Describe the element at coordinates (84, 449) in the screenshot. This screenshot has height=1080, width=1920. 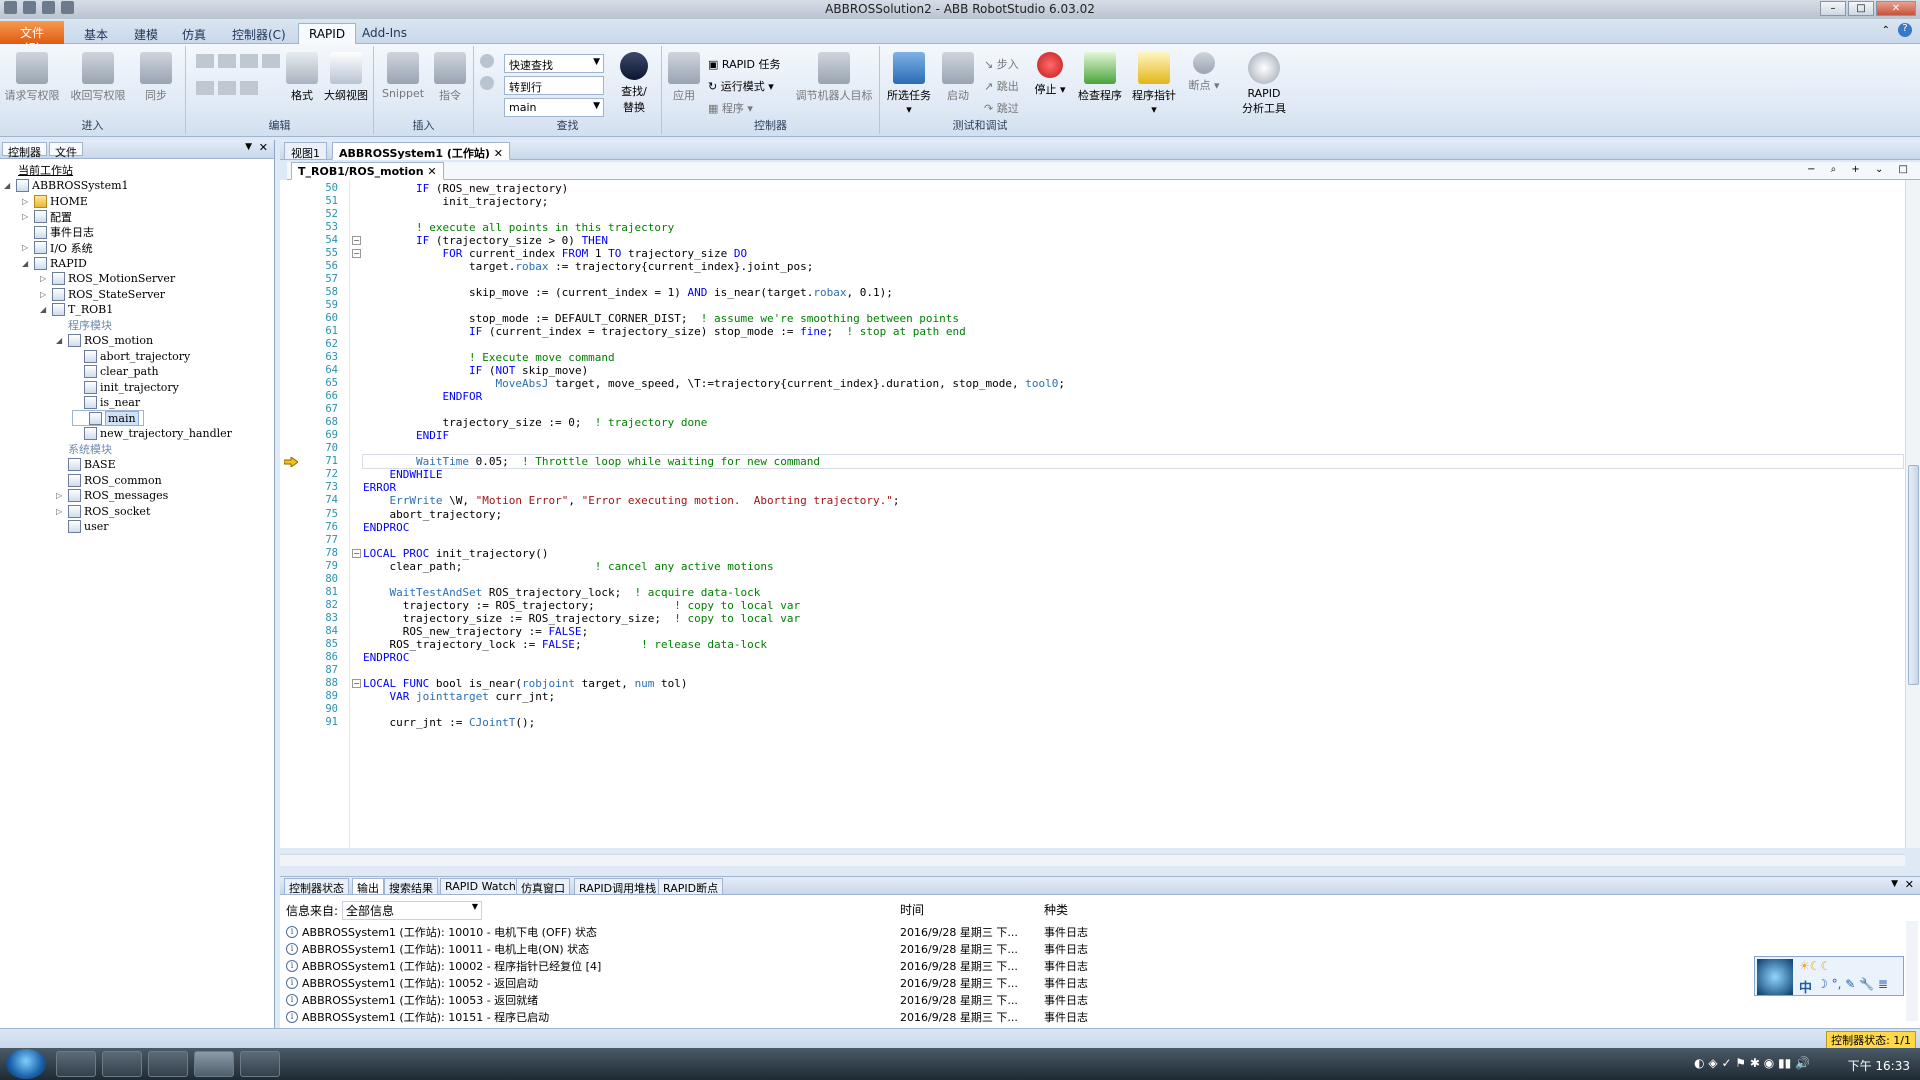
I see `tree-item: 系统模块` at that location.